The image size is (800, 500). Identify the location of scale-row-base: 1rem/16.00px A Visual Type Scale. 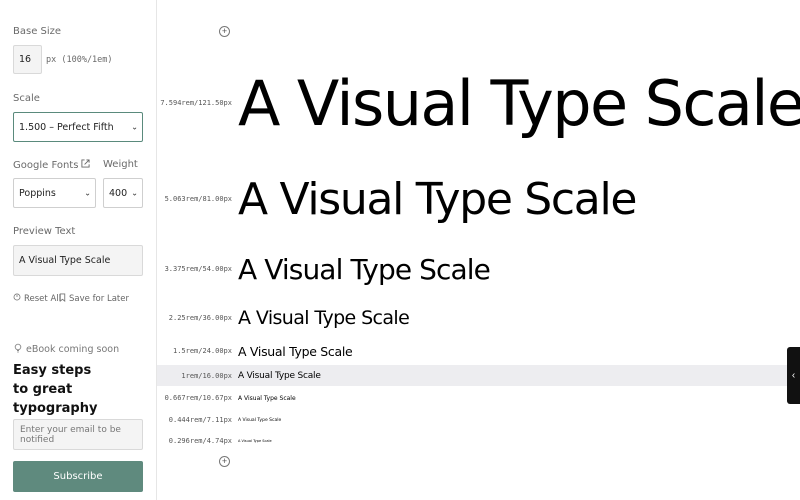
(472, 375).